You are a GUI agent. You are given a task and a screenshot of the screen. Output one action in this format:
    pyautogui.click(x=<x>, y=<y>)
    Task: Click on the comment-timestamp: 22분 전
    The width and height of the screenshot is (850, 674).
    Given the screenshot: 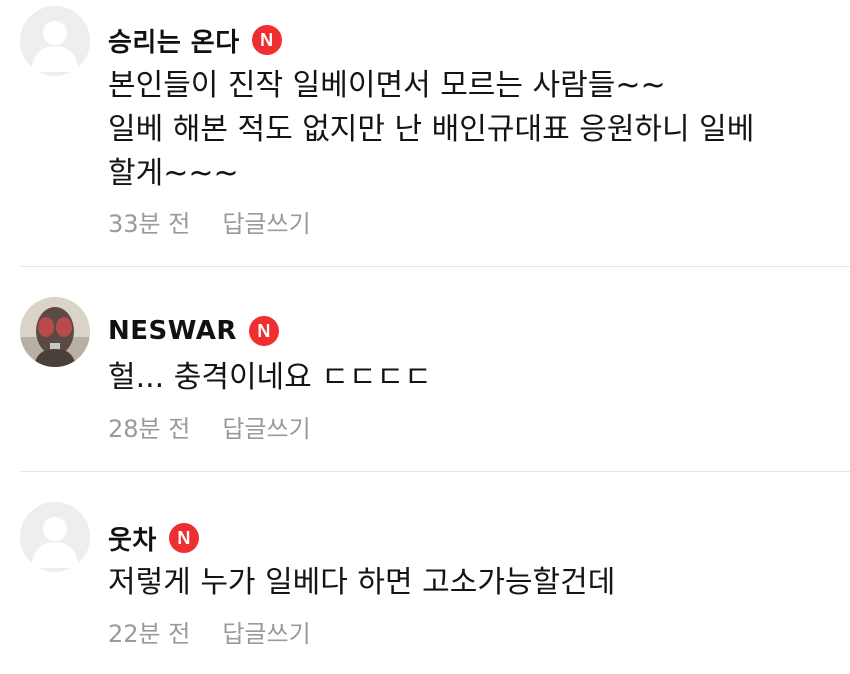 What is the action you would take?
    pyautogui.click(x=149, y=634)
    